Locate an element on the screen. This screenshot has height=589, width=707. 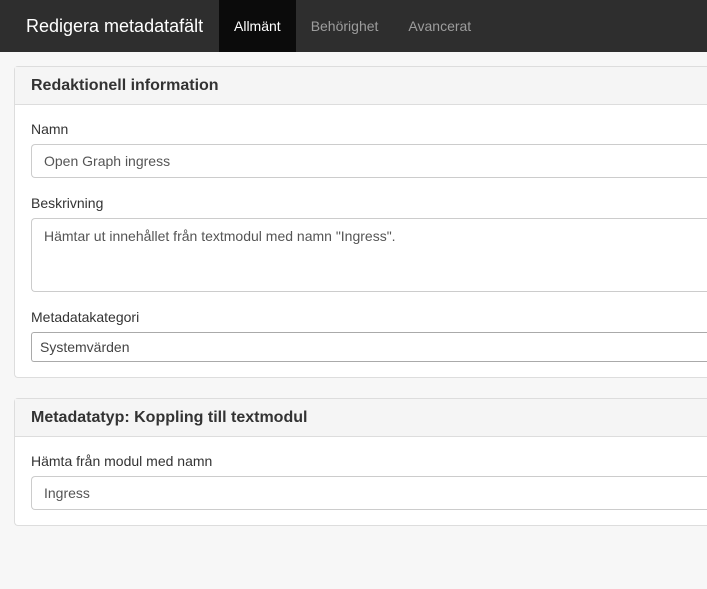
category-group: Metadatakategori Systemvärden is located at coordinates (369, 335).